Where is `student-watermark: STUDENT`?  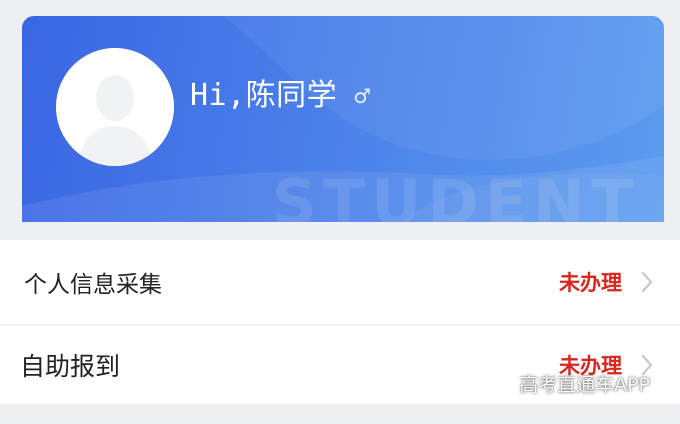 student-watermark: STUDENT is located at coordinates (456, 194).